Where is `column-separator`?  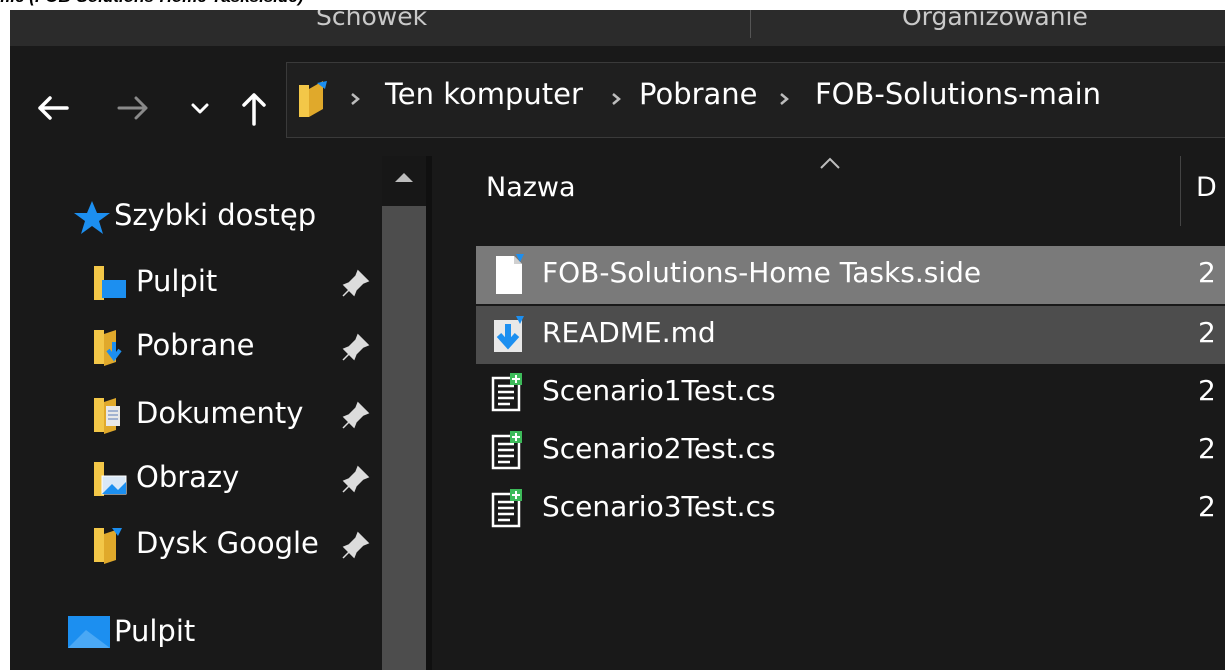 column-separator is located at coordinates (1180, 191).